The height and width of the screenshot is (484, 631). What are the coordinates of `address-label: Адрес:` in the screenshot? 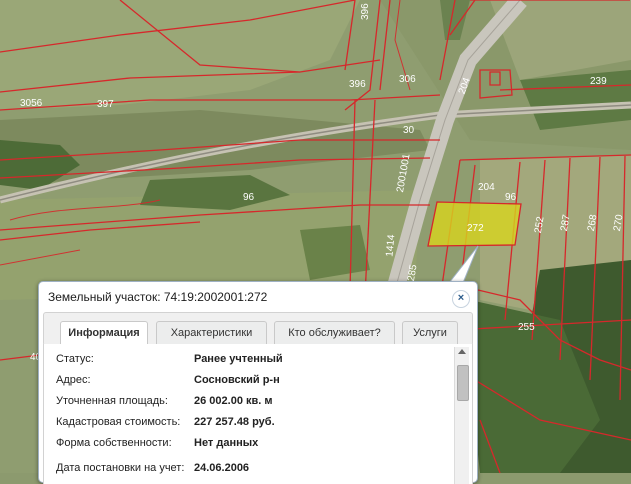 It's located at (73, 380).